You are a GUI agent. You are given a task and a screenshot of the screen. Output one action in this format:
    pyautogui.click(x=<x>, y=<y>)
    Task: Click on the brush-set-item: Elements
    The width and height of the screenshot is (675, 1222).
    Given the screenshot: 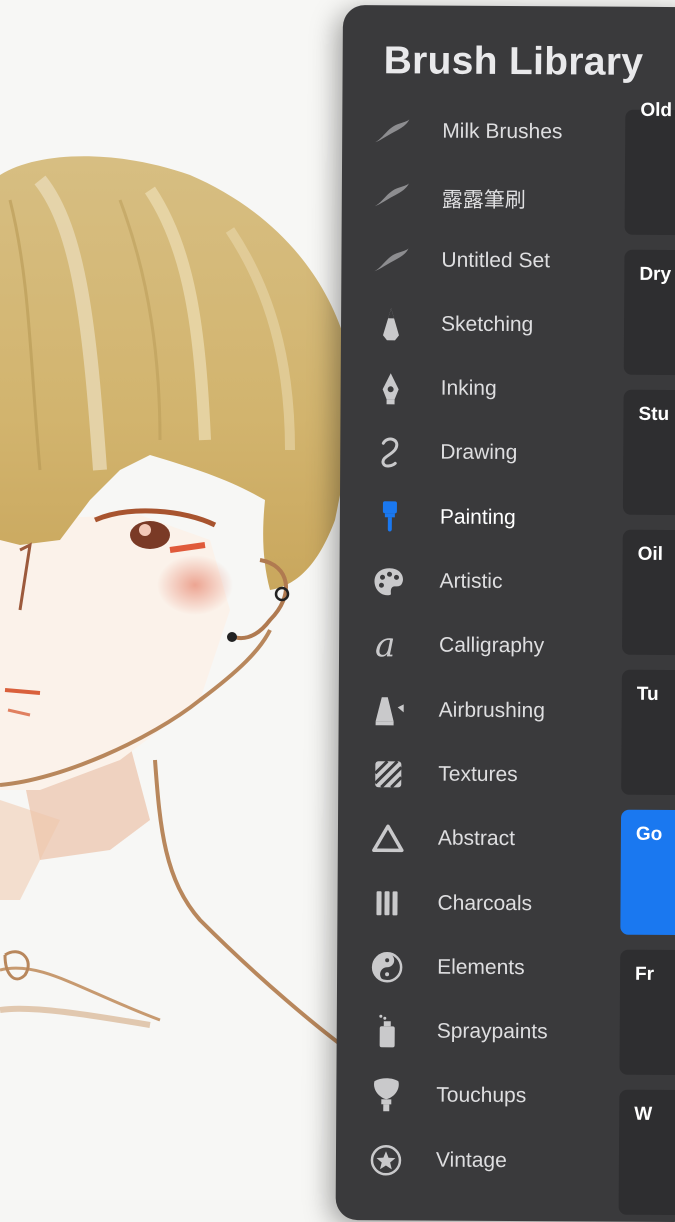 What is the action you would take?
    pyautogui.click(x=477, y=968)
    